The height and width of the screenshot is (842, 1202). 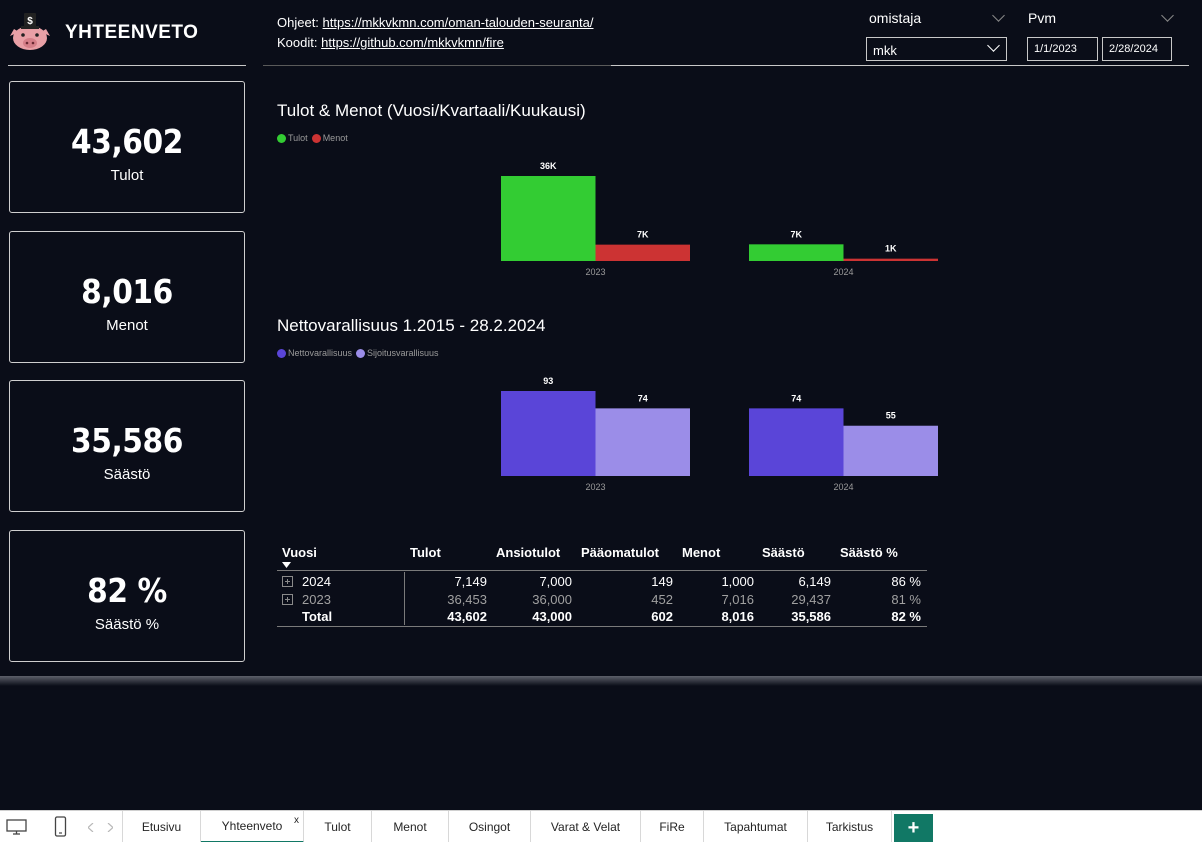 What do you see at coordinates (602, 601) in the screenshot?
I see `table-row: 2023 36,453 36,000 452 7,016 29,437 81 %` at bounding box center [602, 601].